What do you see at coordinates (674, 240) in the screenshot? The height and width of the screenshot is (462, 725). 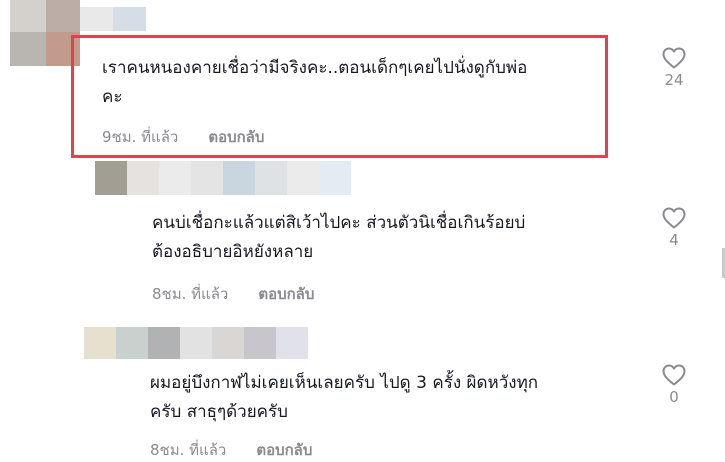 I see `like-count: 4` at bounding box center [674, 240].